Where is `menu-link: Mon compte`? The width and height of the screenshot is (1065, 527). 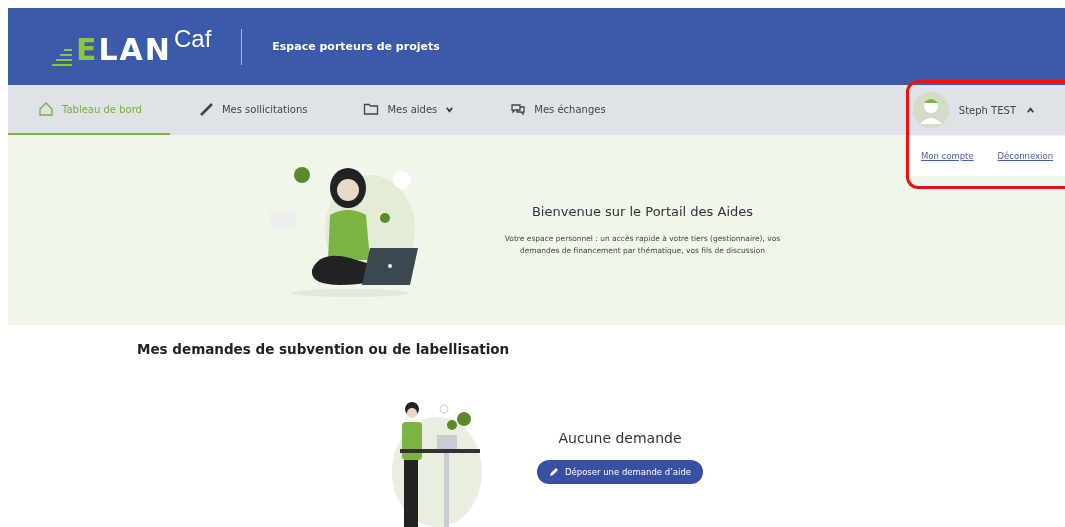
menu-link: Mon compte is located at coordinates (947, 156).